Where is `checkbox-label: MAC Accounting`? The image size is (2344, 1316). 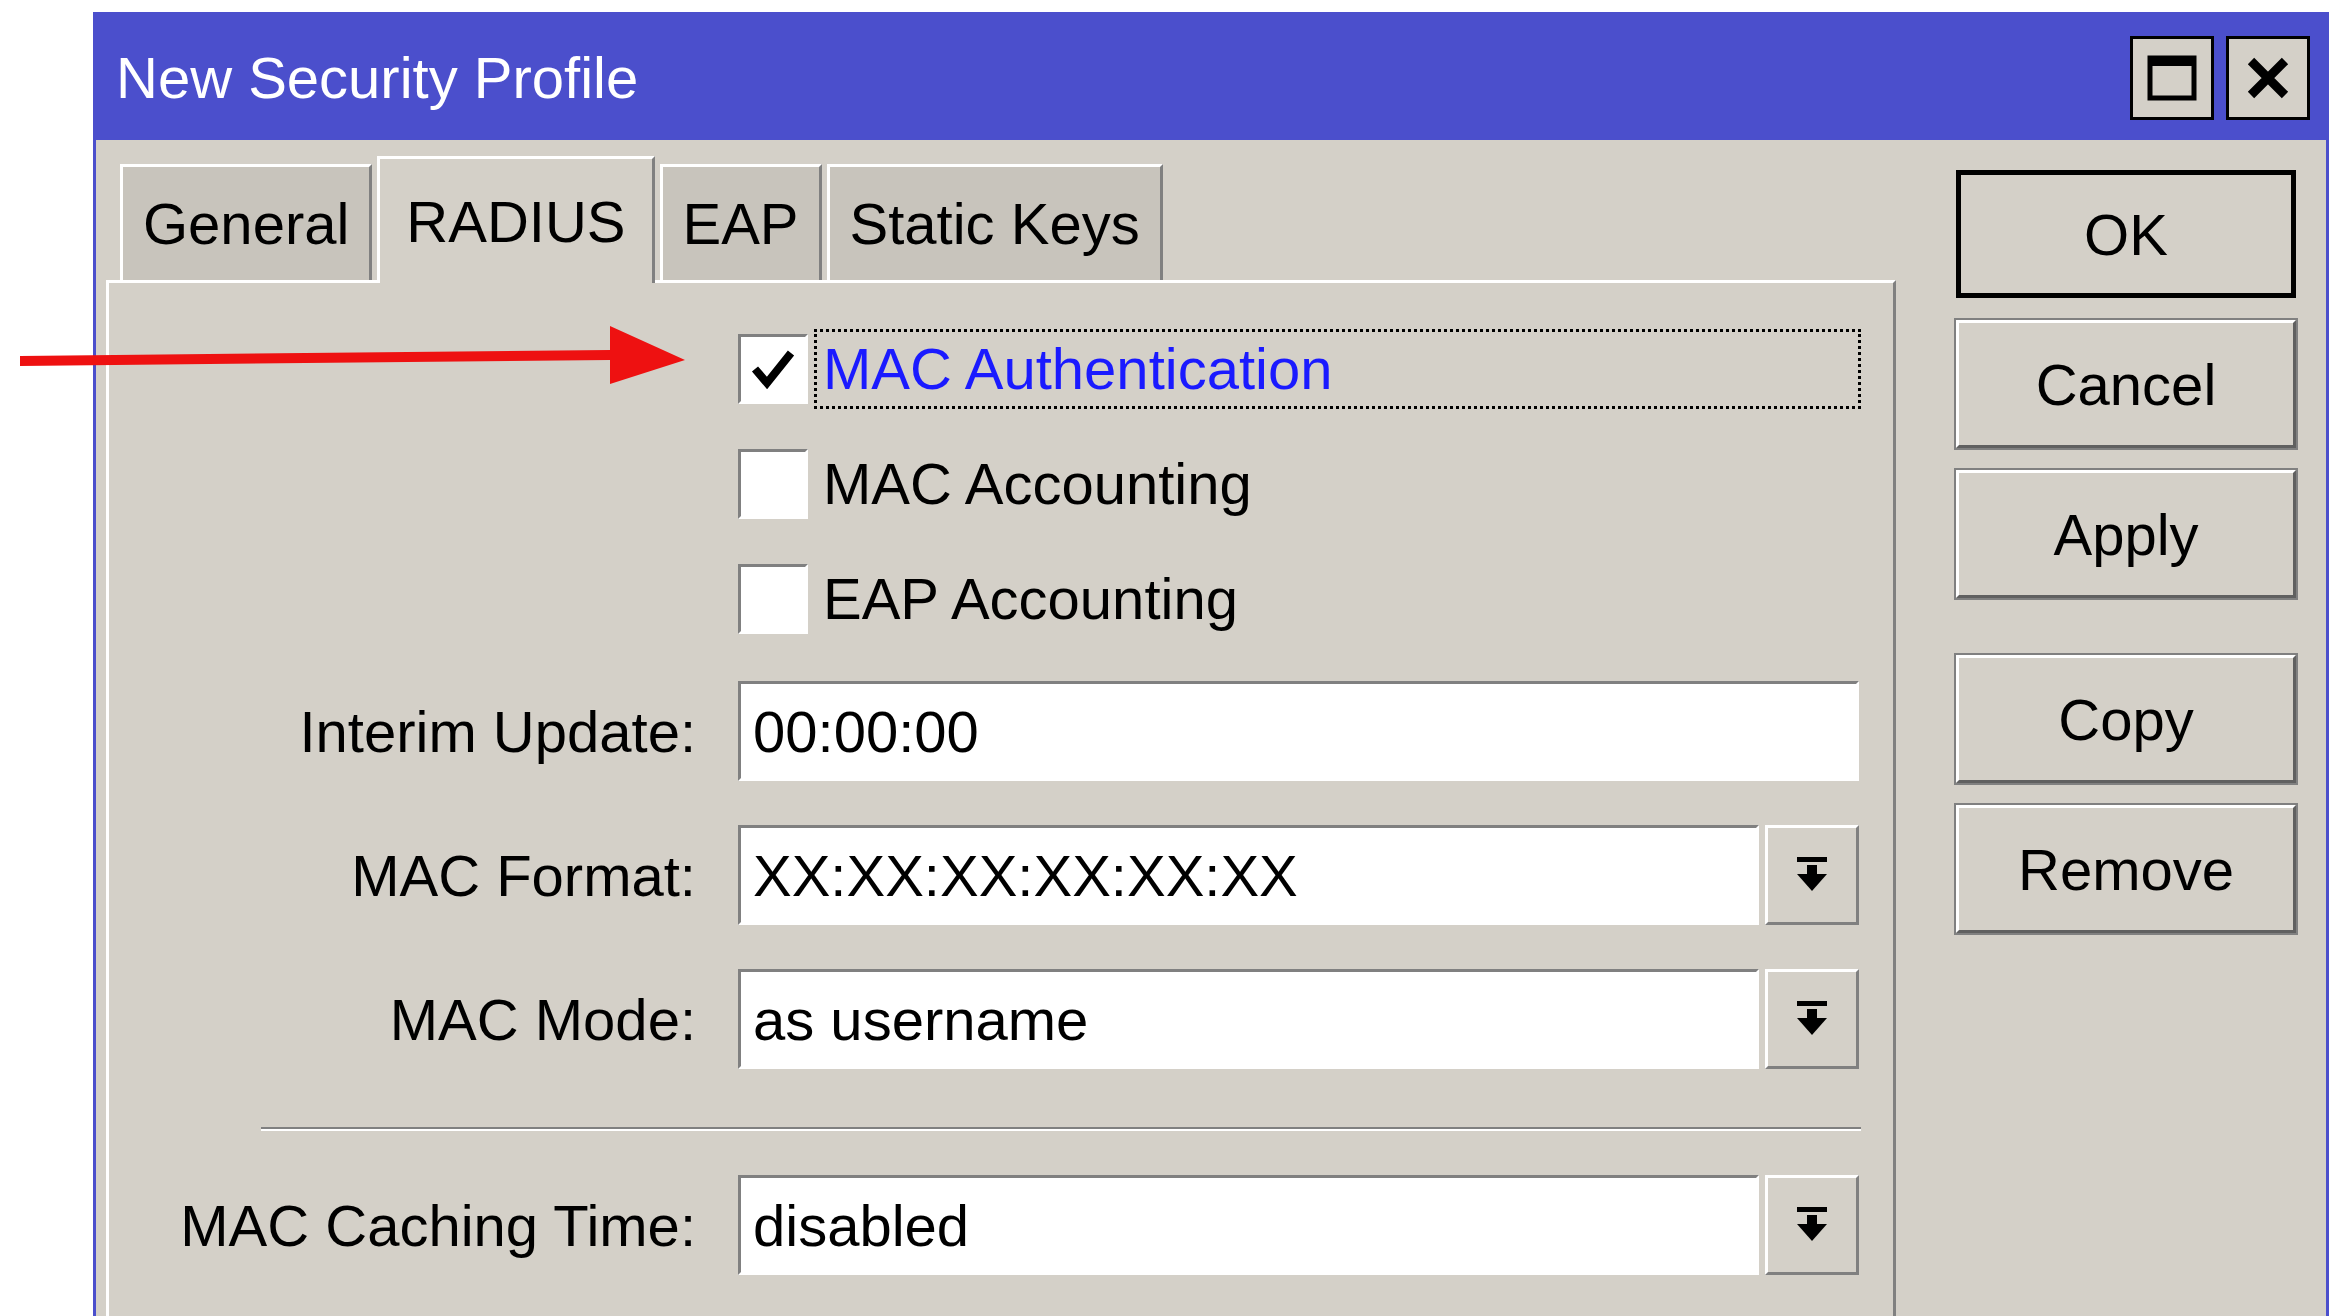 checkbox-label: MAC Accounting is located at coordinates (1033, 483).